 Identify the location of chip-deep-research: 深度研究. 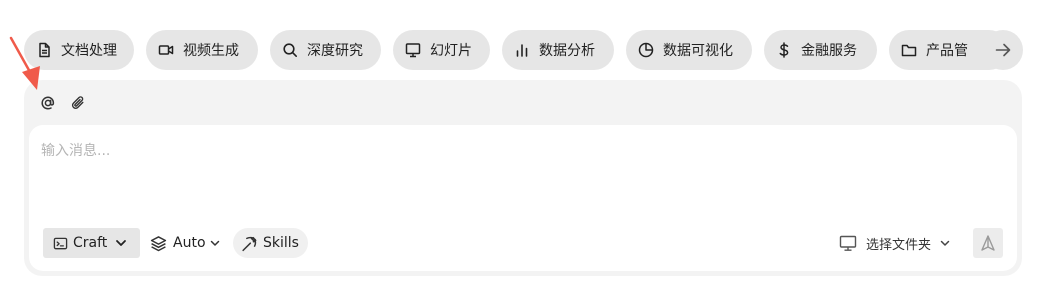
(325, 50).